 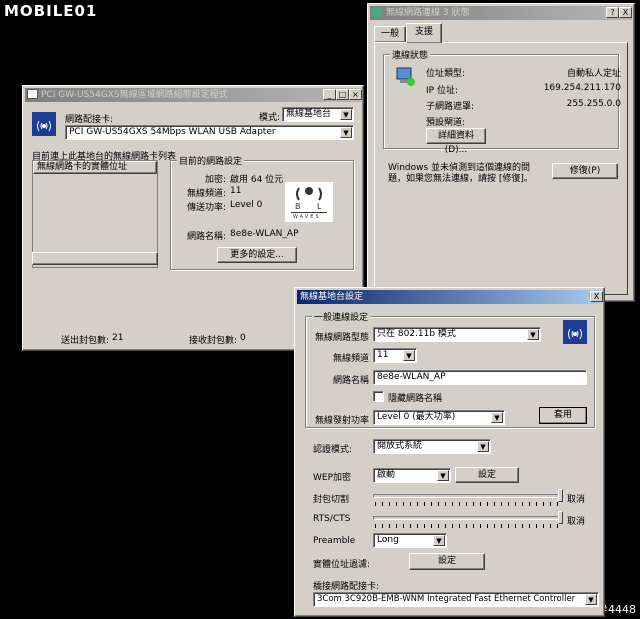 What do you see at coordinates (332, 297) in the screenshot?
I see `ap-title: 無線基地台設定` at bounding box center [332, 297].